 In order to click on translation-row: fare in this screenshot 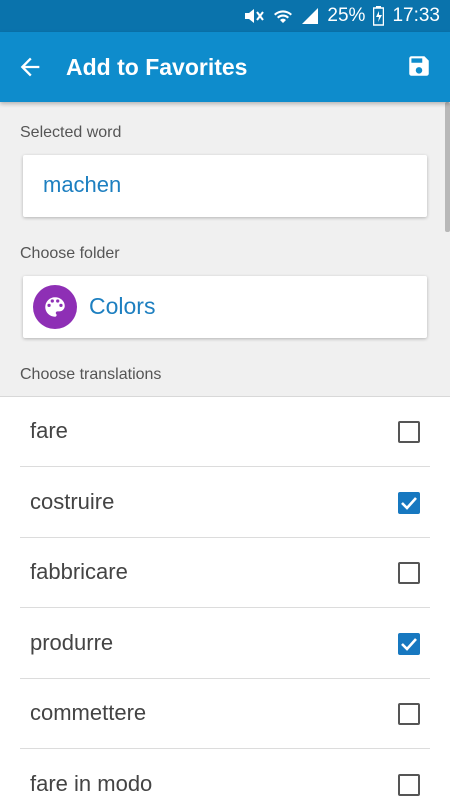, I will do `click(225, 432)`.